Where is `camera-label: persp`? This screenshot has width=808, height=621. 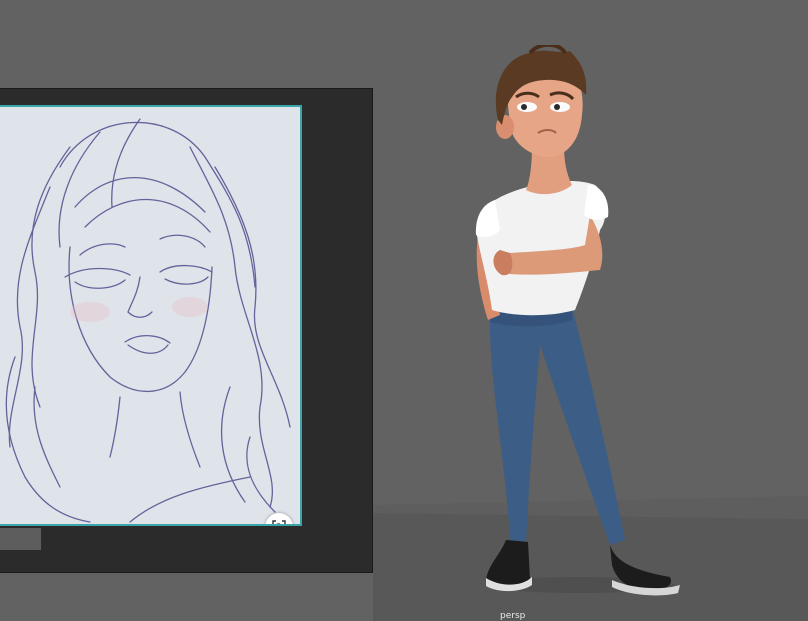
camera-label: persp is located at coordinates (513, 616).